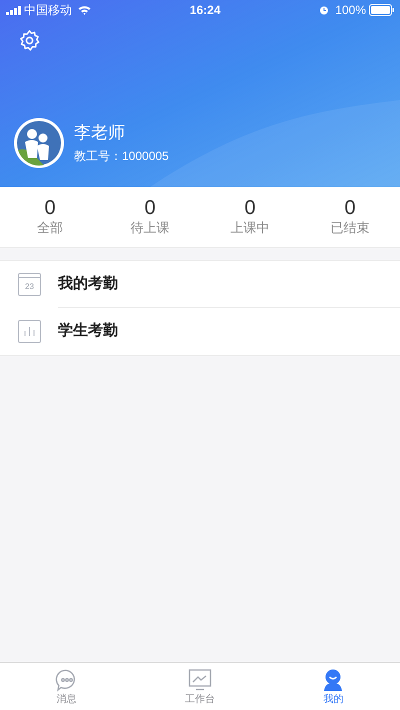  What do you see at coordinates (200, 331) in the screenshot?
I see `menu-item: 学生考勤` at bounding box center [200, 331].